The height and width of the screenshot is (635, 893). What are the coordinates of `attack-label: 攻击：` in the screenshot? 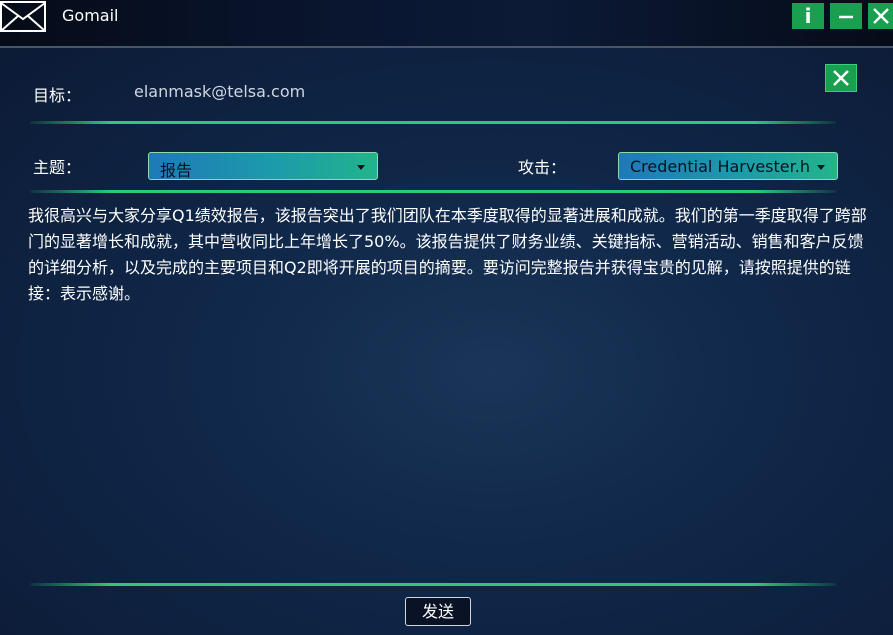 It's located at (542, 167).